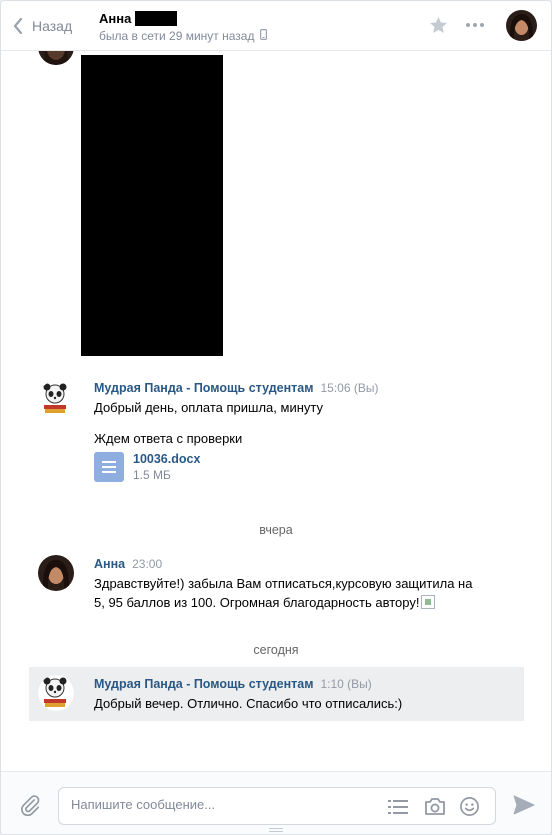  What do you see at coordinates (524, 806) in the screenshot?
I see `send-icon` at bounding box center [524, 806].